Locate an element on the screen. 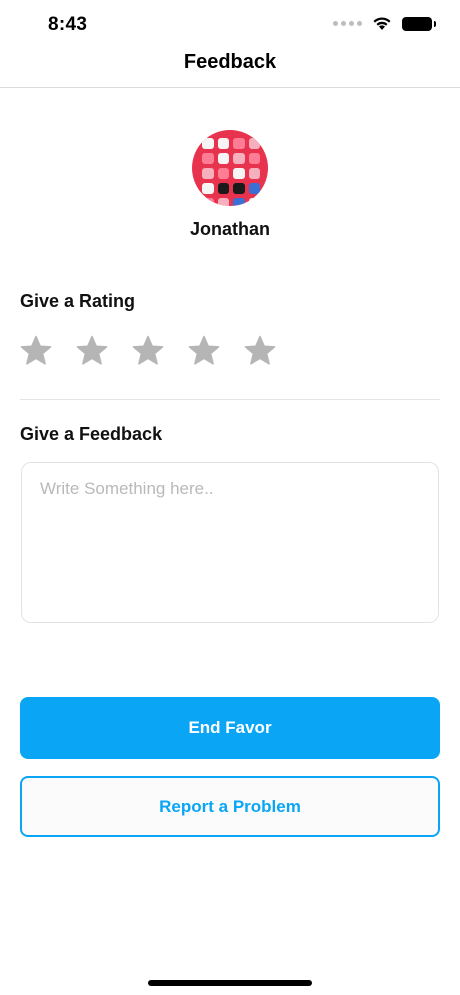 Image resolution: width=460 pixels, height=995 pixels. star-rating is located at coordinates (148, 350).